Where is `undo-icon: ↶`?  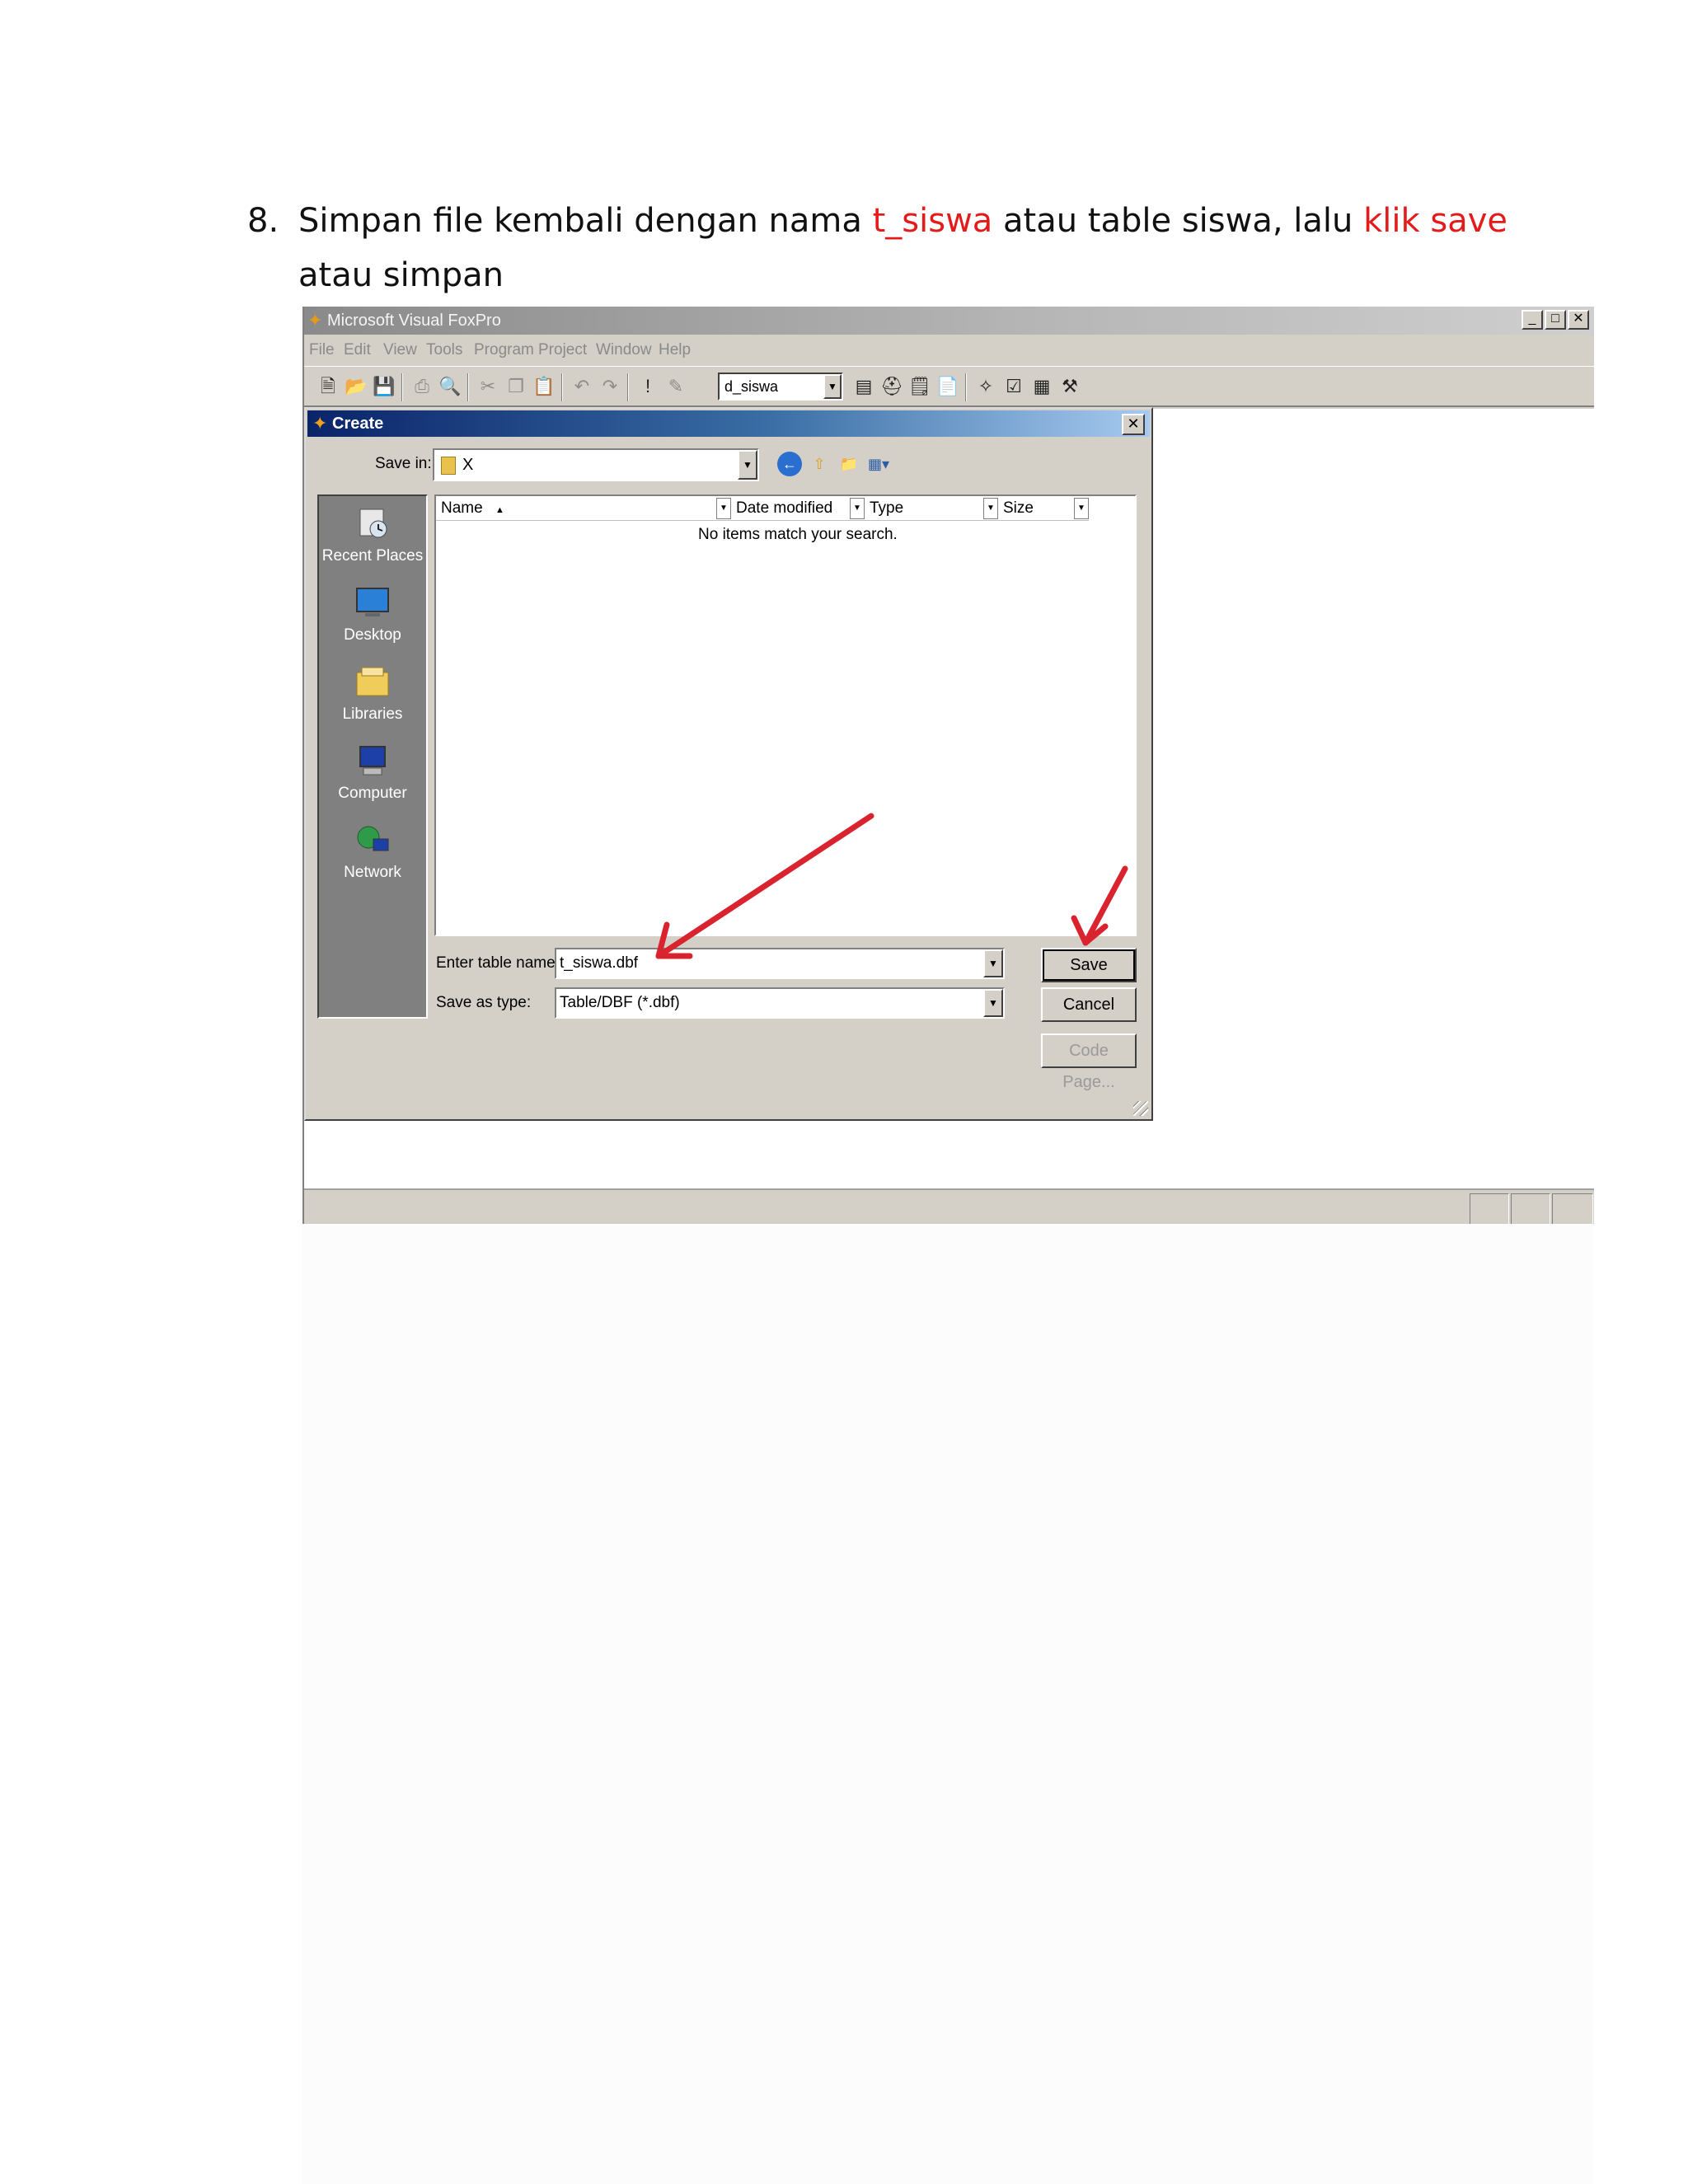
undo-icon: ↶ is located at coordinates (582, 386).